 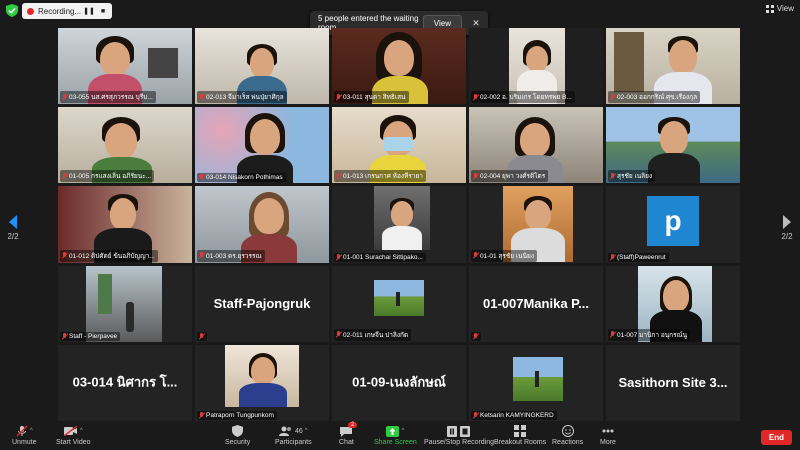 What do you see at coordinates (380, 176) in the screenshot?
I see `participant-name: 01-013 เกรนกาศ ห้องทีรายา` at bounding box center [380, 176].